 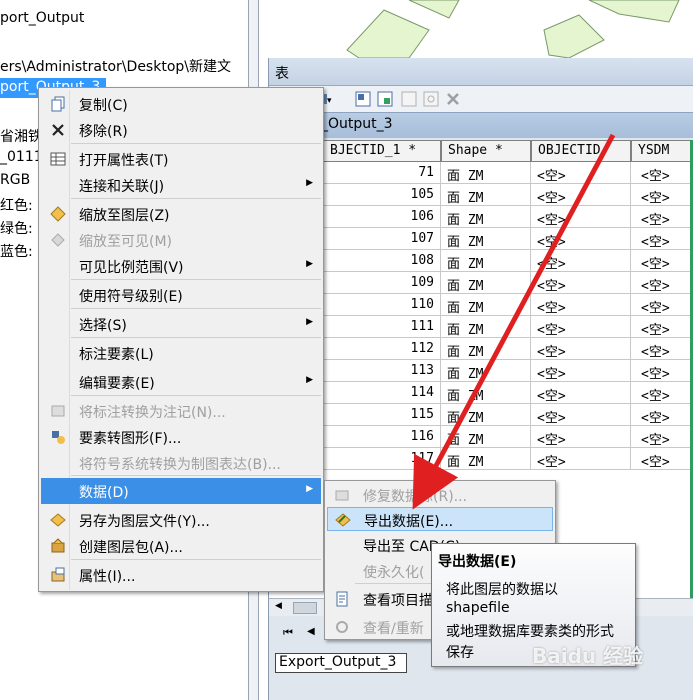 What do you see at coordinates (181, 382) in the screenshot?
I see `menu-item-10: 编辑要素(E) ▶` at bounding box center [181, 382].